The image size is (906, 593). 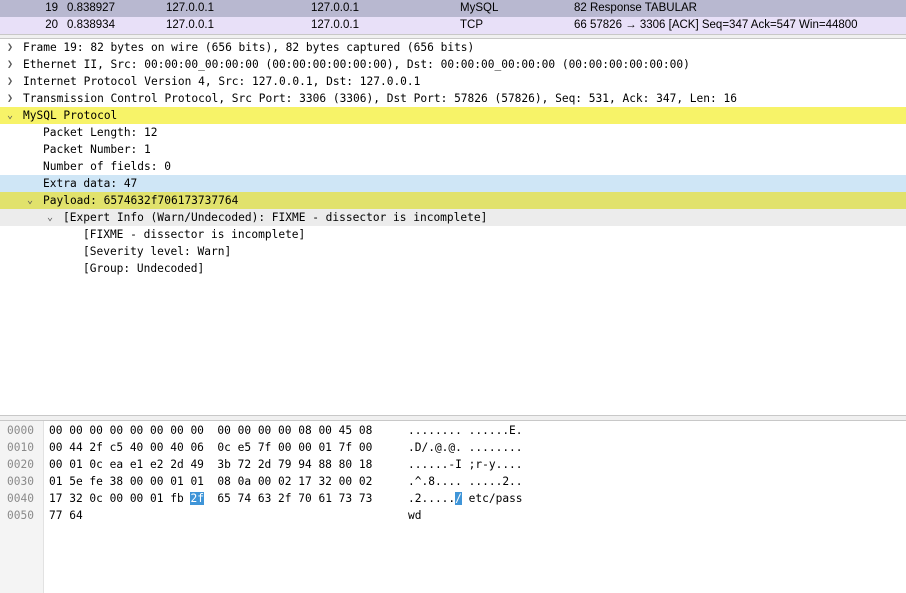 I want to click on packet-number: 19, so click(x=51, y=8).